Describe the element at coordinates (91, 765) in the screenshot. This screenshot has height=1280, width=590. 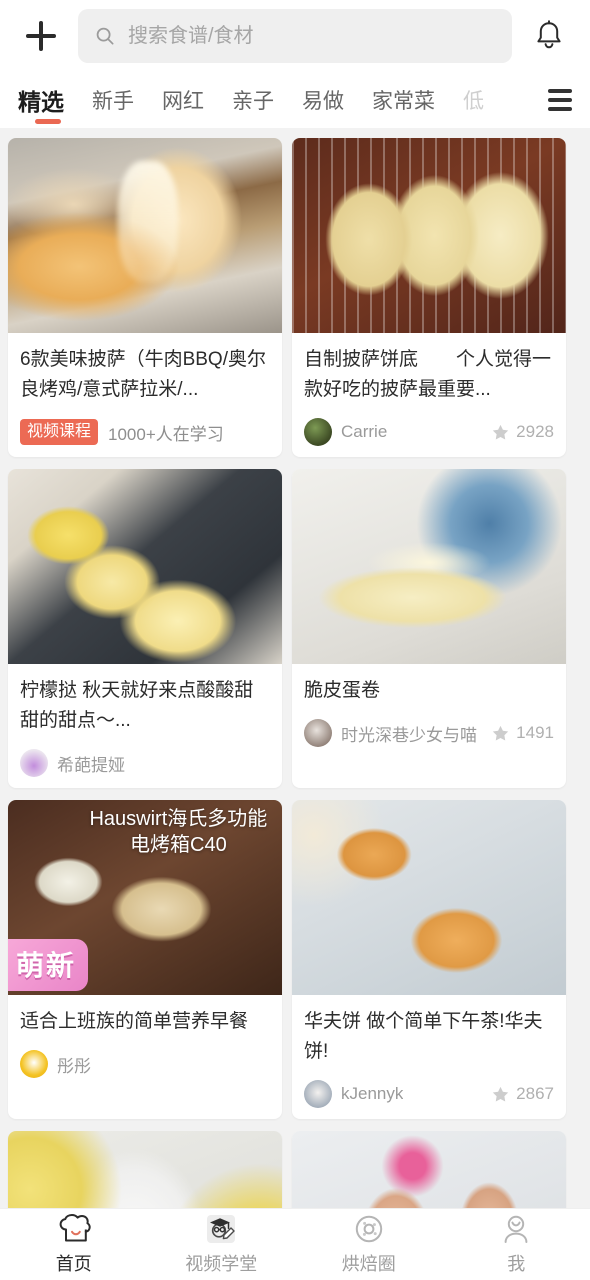
I see `author-name: 希葩提娅` at that location.